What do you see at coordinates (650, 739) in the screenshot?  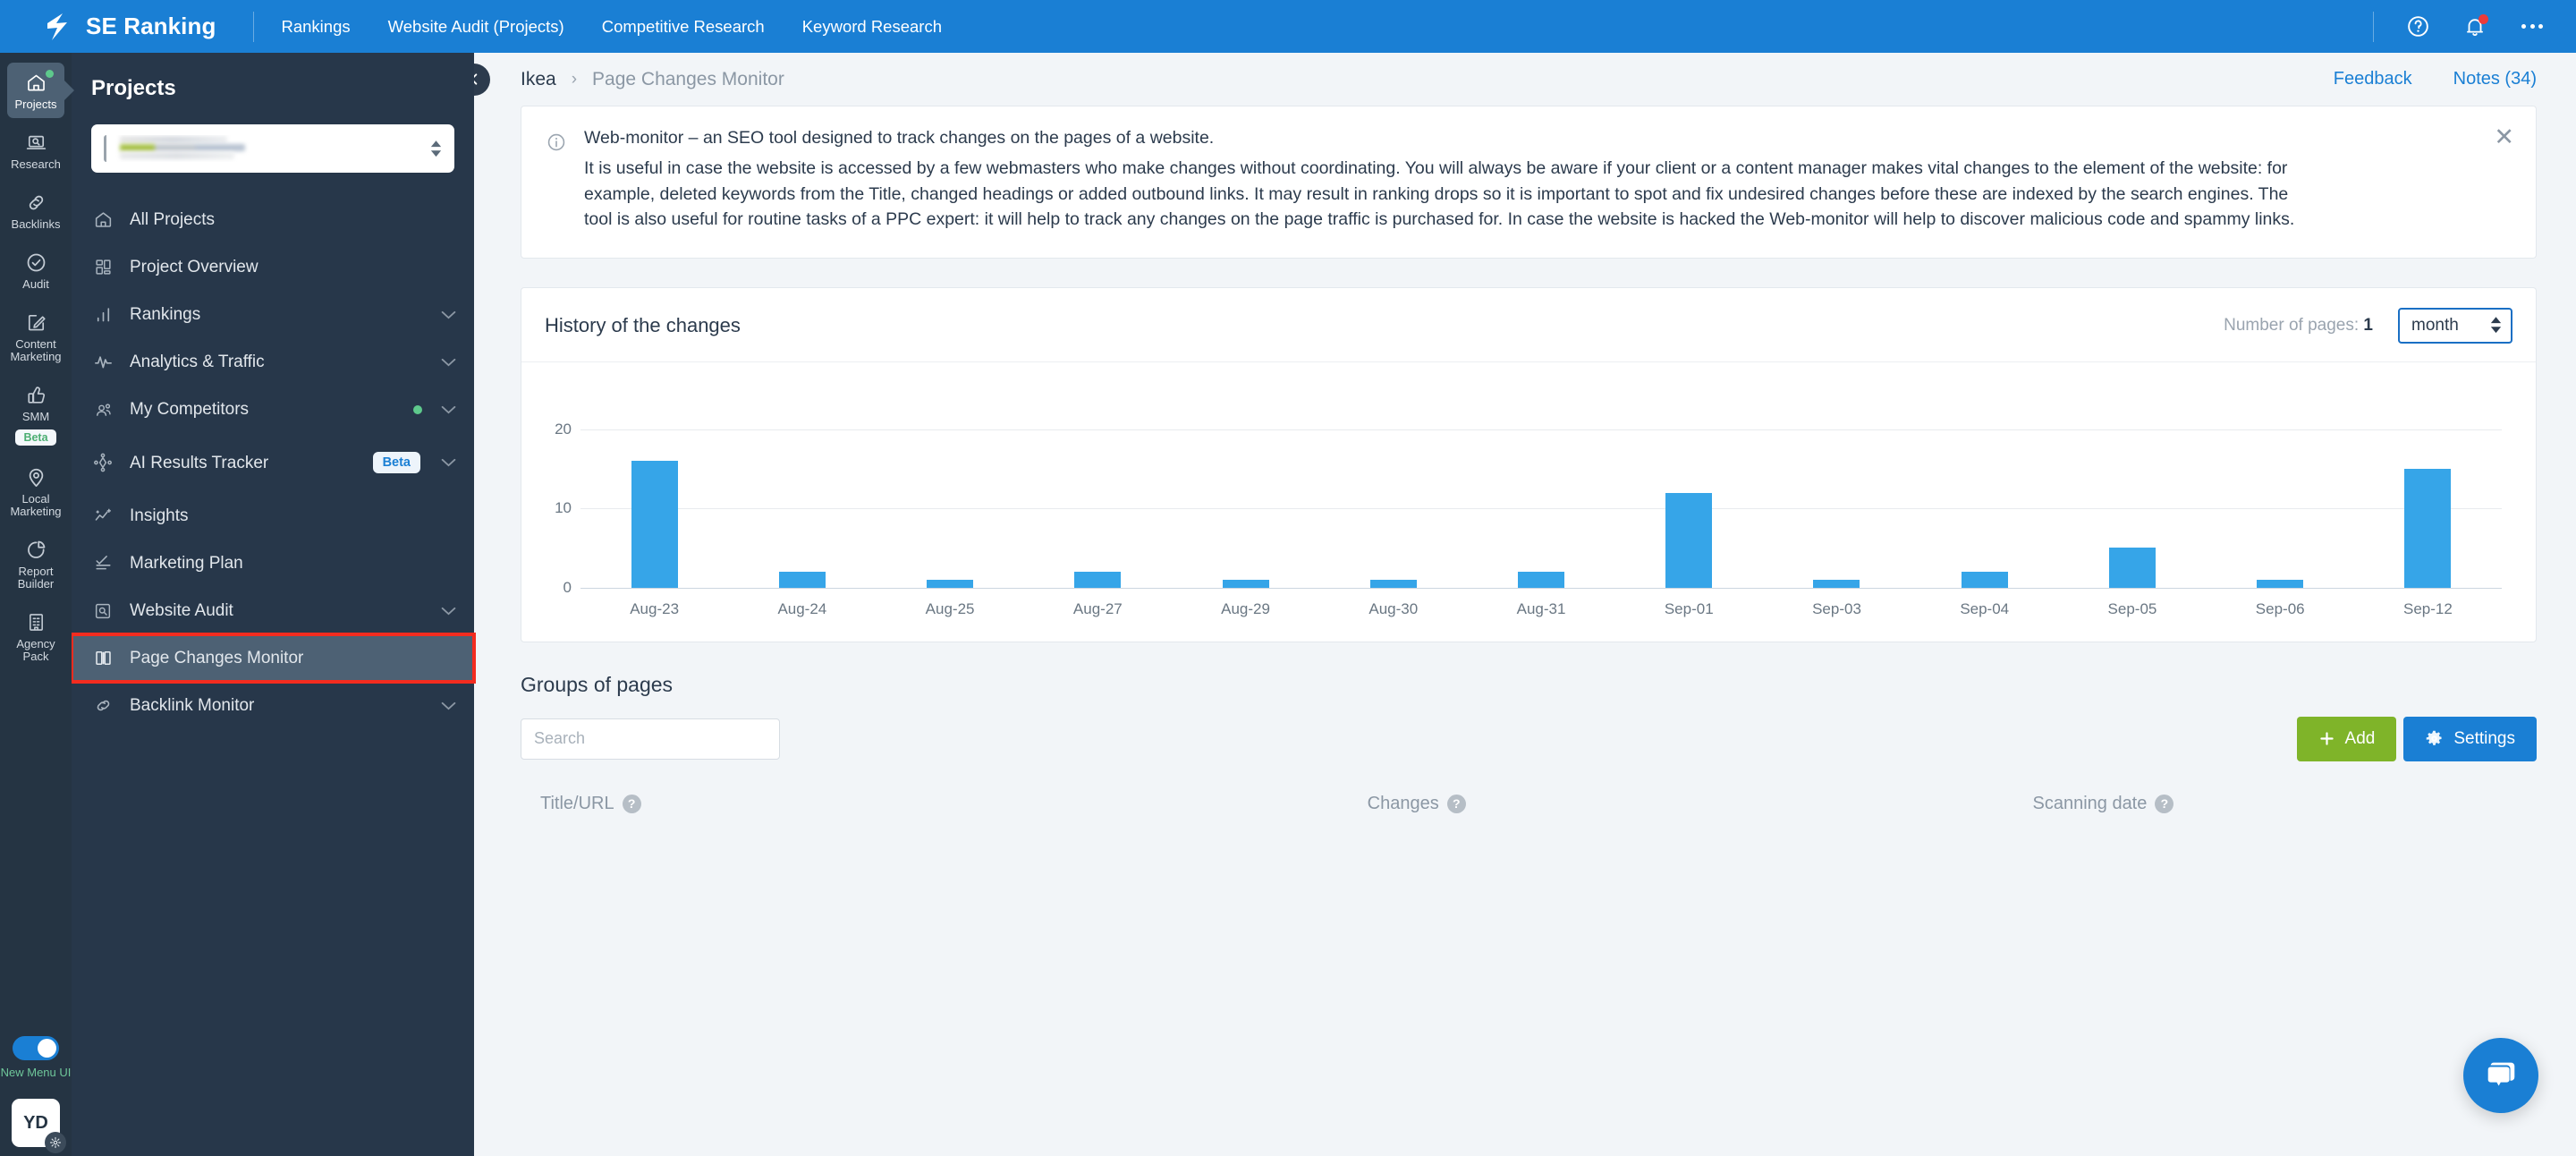 I see `search-input` at bounding box center [650, 739].